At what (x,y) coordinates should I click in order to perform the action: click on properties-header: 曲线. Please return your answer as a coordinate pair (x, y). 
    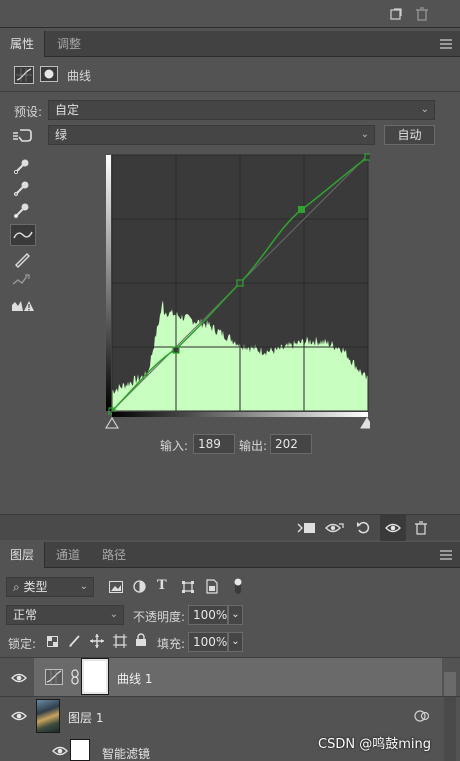
    Looking at the image, I should click on (230, 75).